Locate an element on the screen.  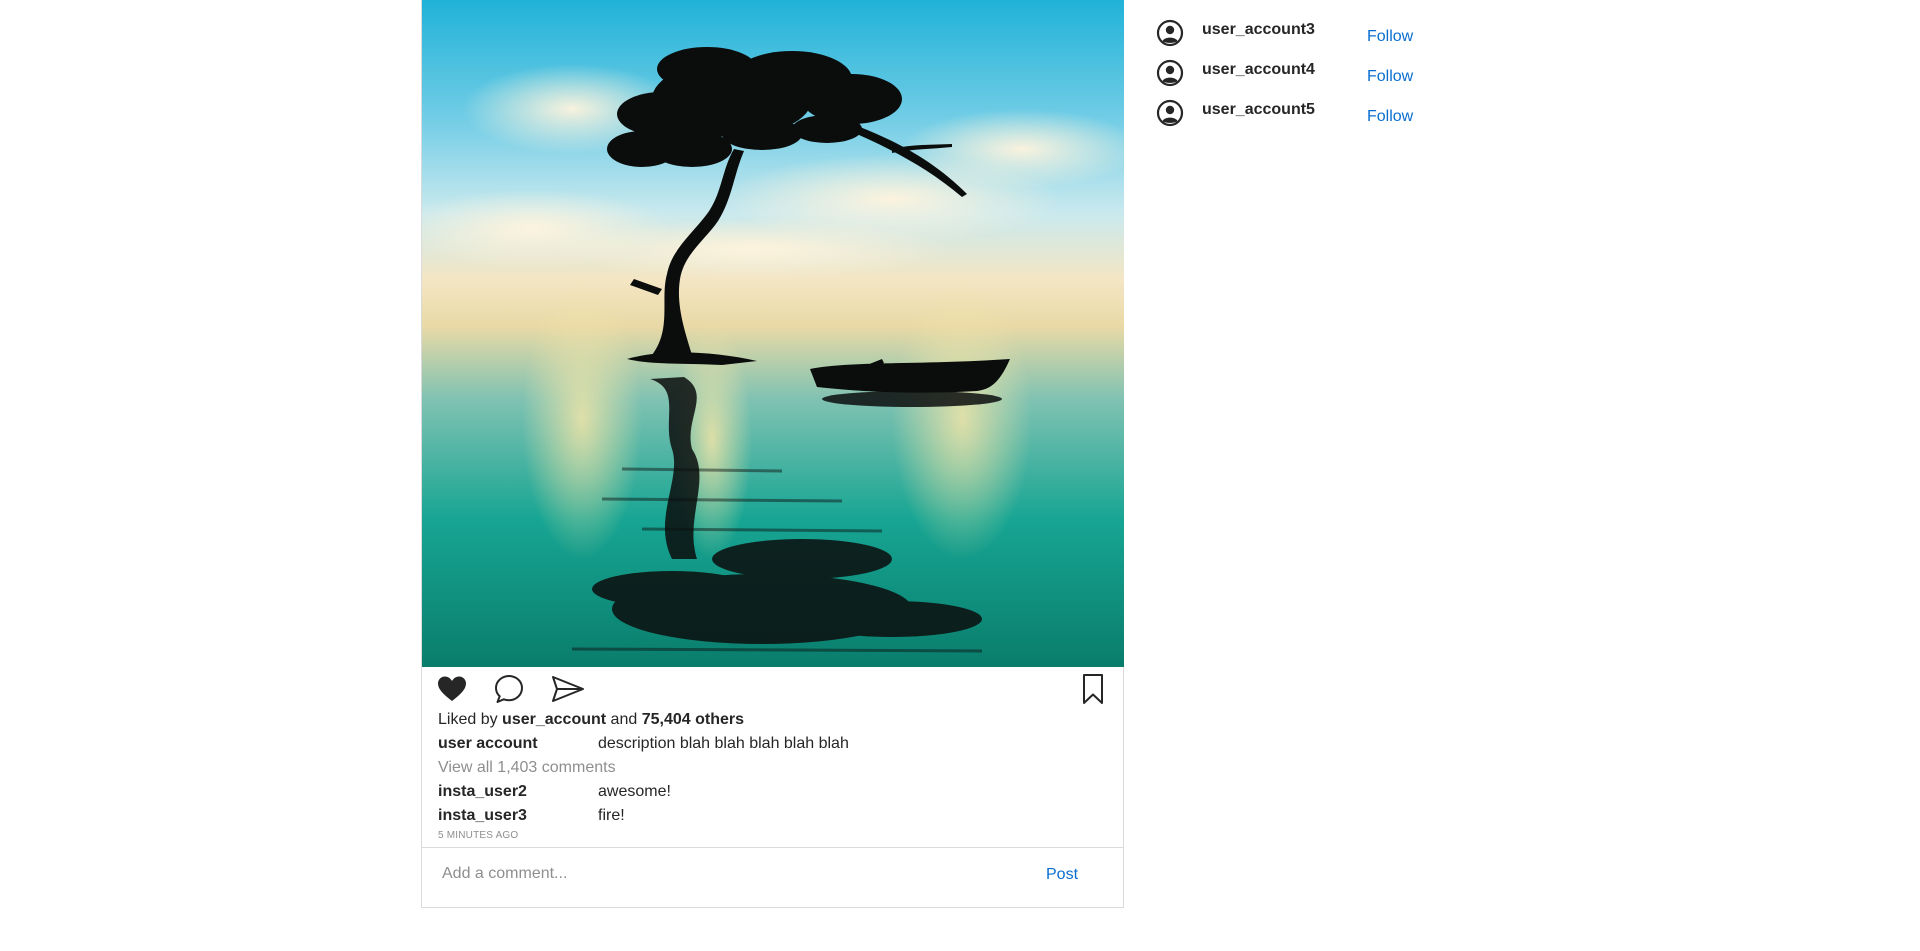
caption-text: description blah blah blah blah blah is located at coordinates (723, 743).